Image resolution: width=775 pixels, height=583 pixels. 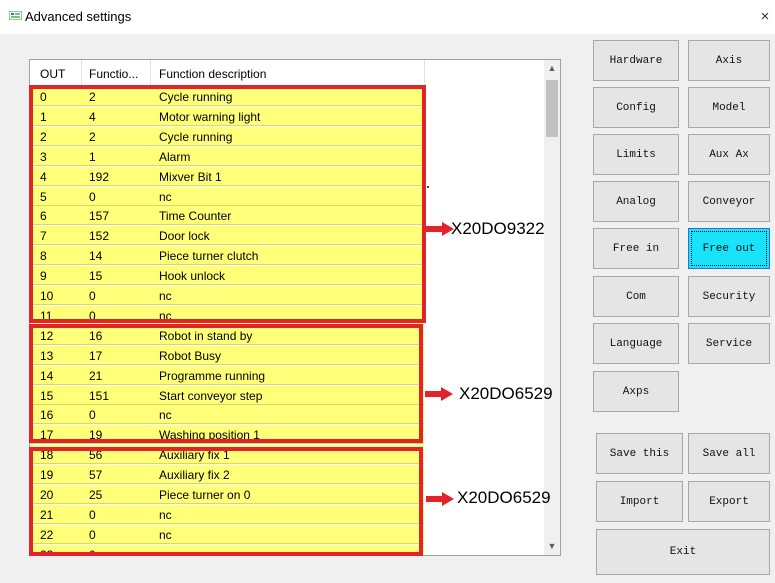 What do you see at coordinates (96, 475) in the screenshot?
I see `cell-function: 57` at bounding box center [96, 475].